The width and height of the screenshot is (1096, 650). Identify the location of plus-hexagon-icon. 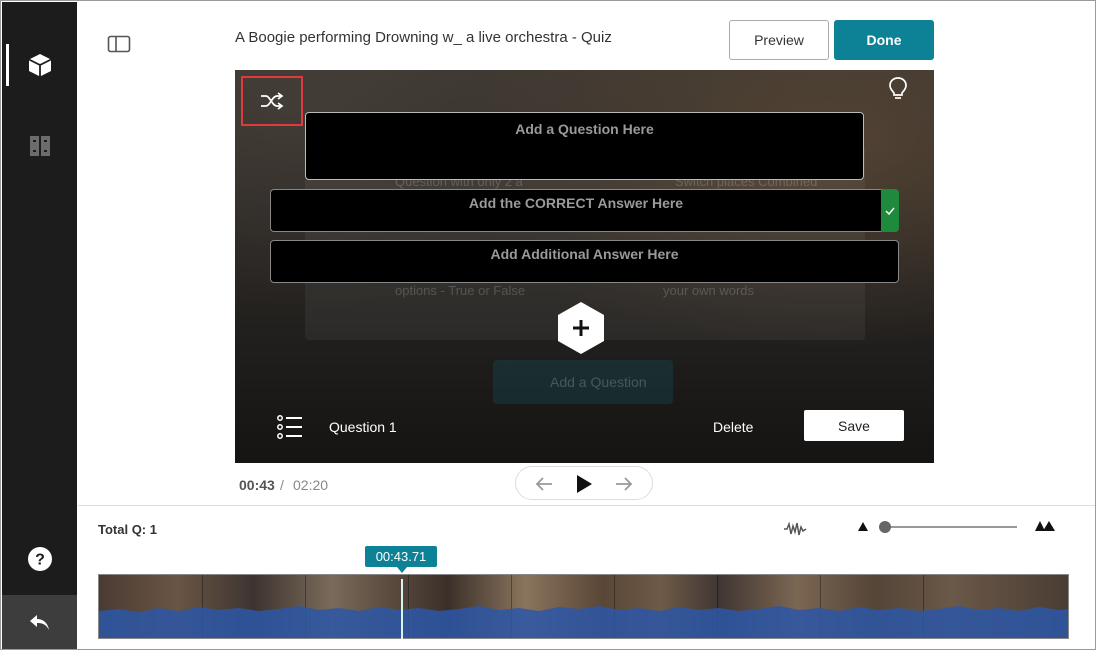
(581, 328).